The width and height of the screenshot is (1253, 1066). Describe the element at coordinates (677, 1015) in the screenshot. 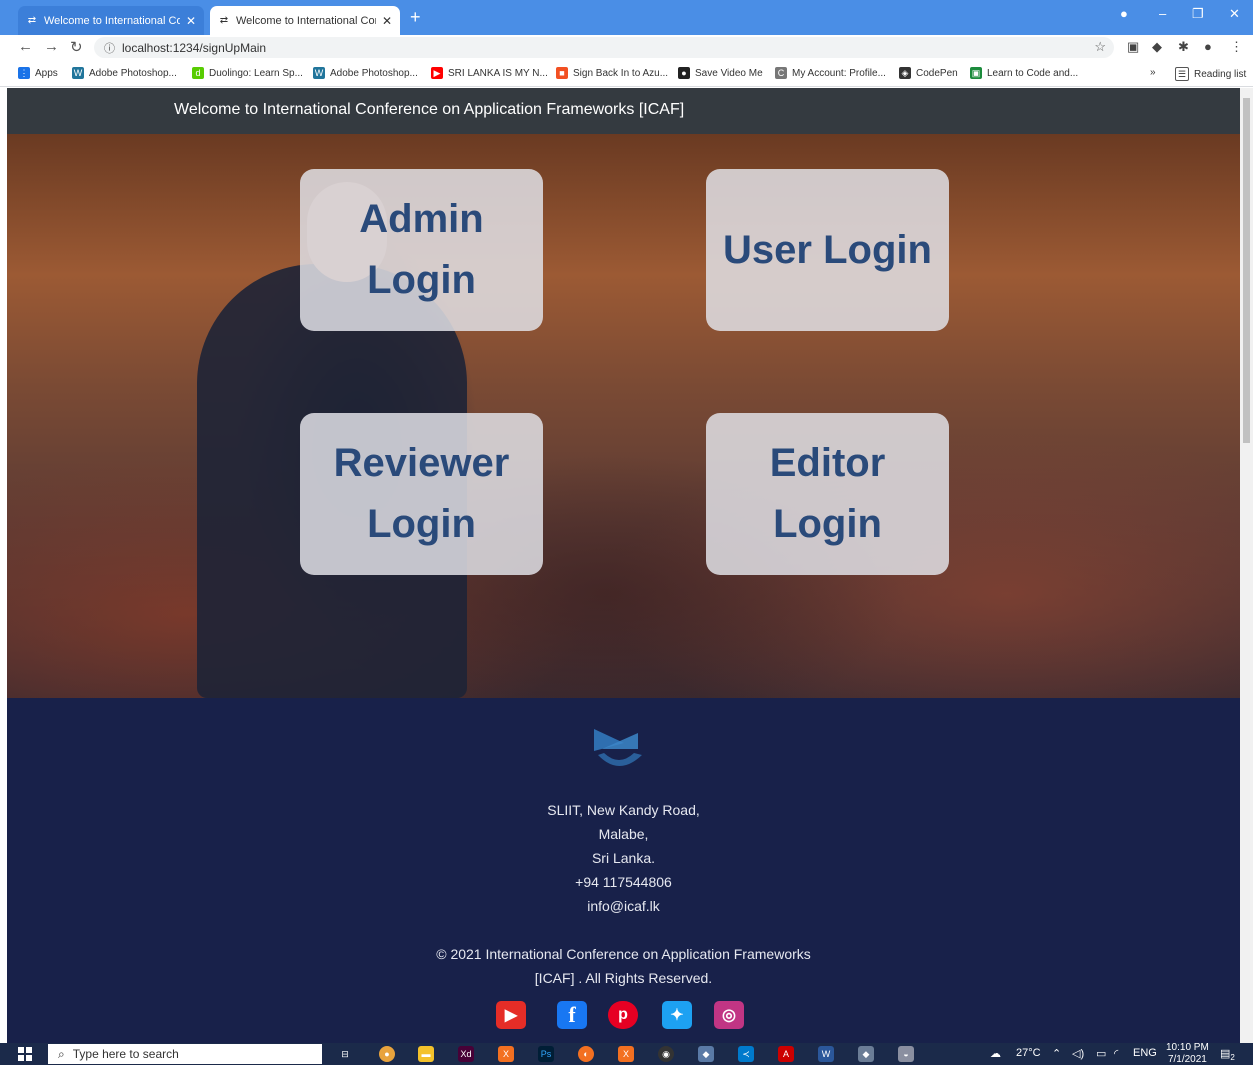

I see `twitter-icon: ✦` at that location.